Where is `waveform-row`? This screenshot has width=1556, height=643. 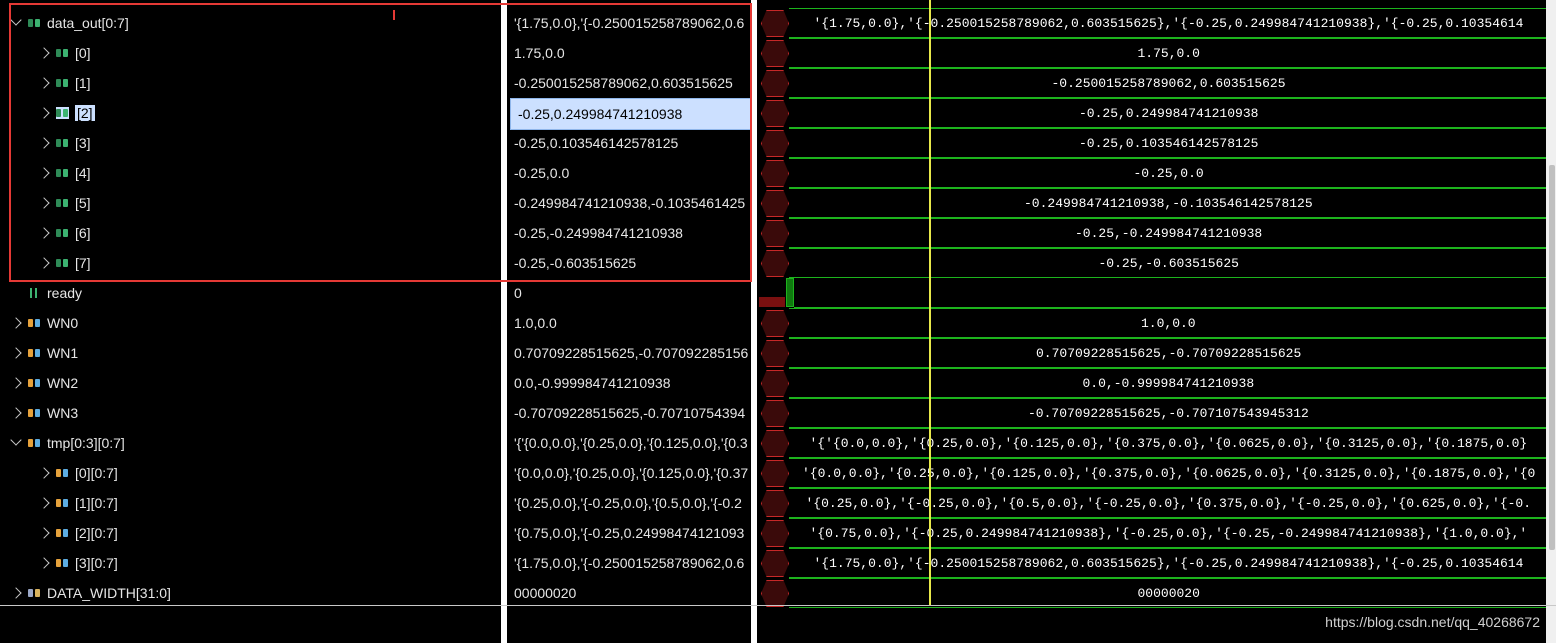
waveform-row is located at coordinates (1151, 293).